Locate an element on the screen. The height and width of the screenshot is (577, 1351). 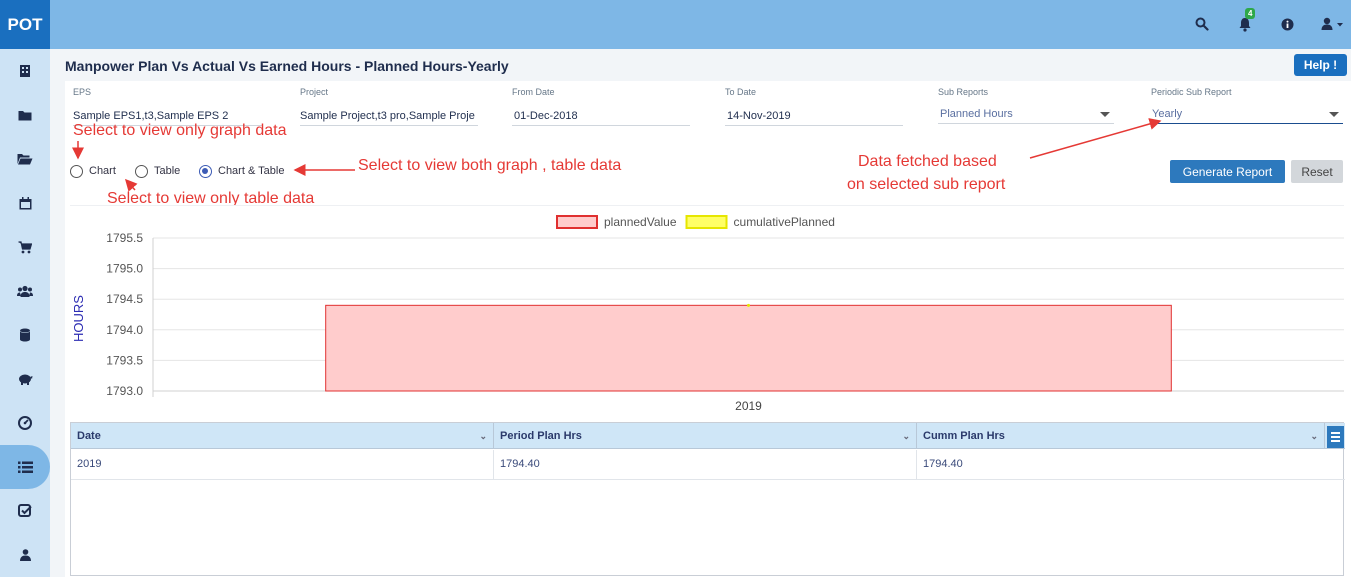
gauge-icon is located at coordinates (25, 423).